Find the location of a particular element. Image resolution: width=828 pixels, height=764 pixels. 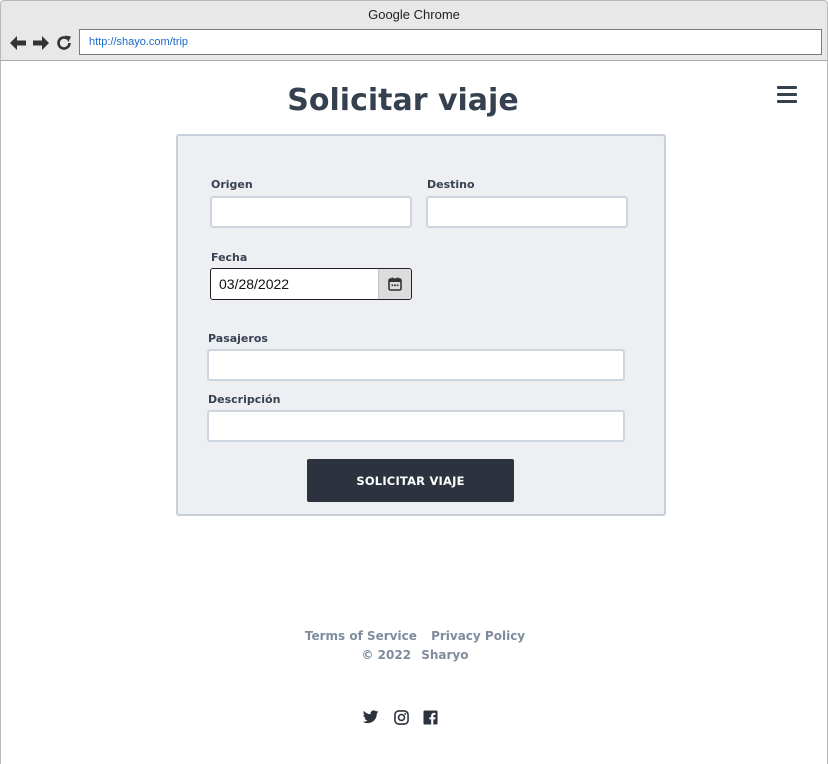

hamburger-menu-icon is located at coordinates (788, 94).